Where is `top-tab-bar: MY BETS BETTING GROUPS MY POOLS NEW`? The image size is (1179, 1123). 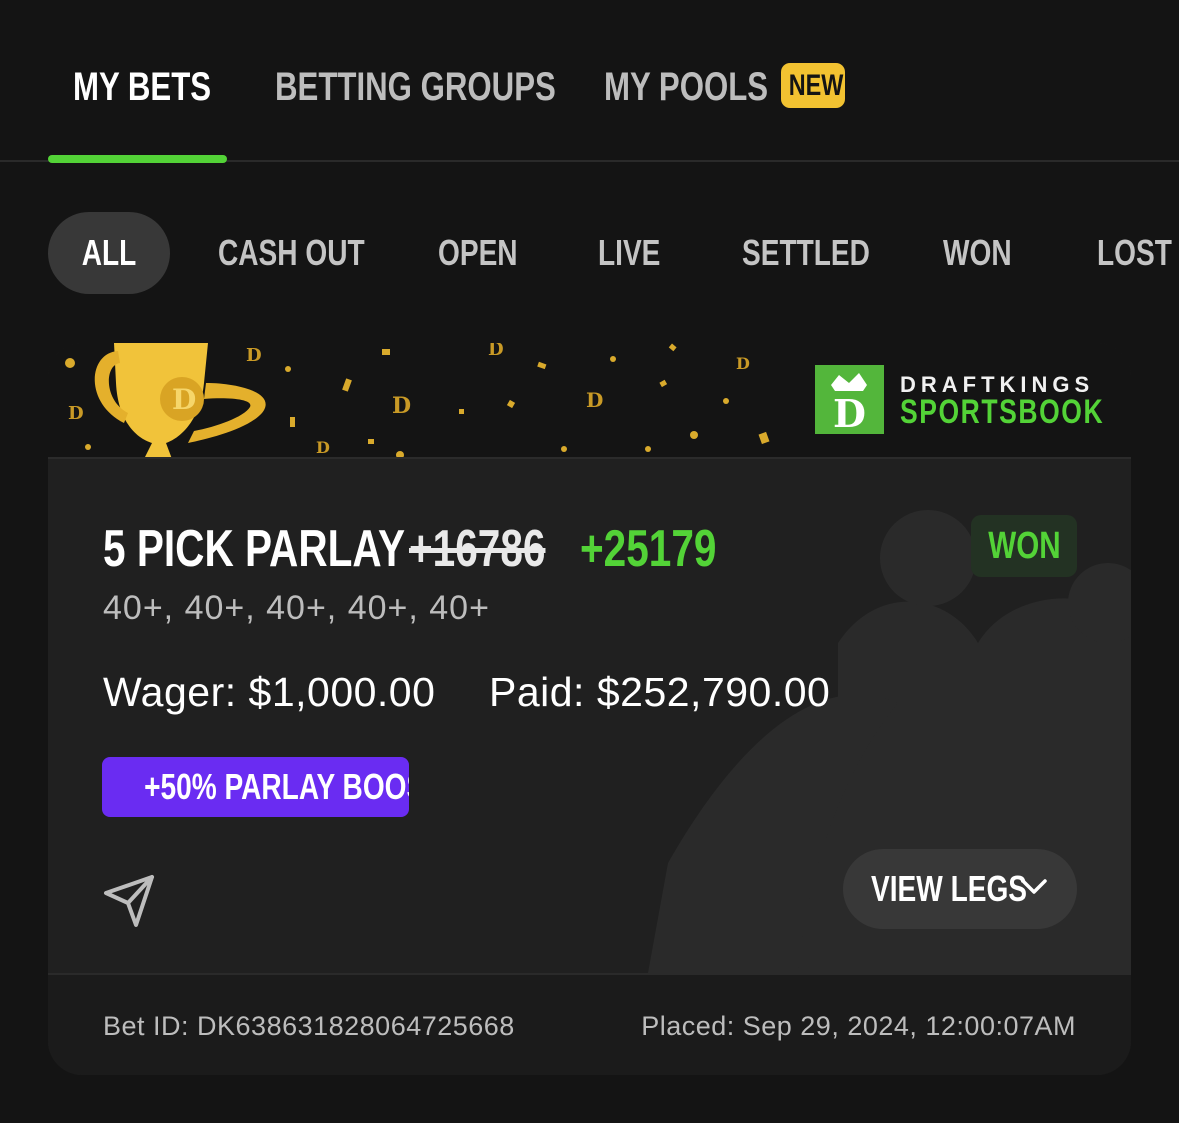 top-tab-bar: MY BETS BETTING GROUPS MY POOLS NEW is located at coordinates (589, 81).